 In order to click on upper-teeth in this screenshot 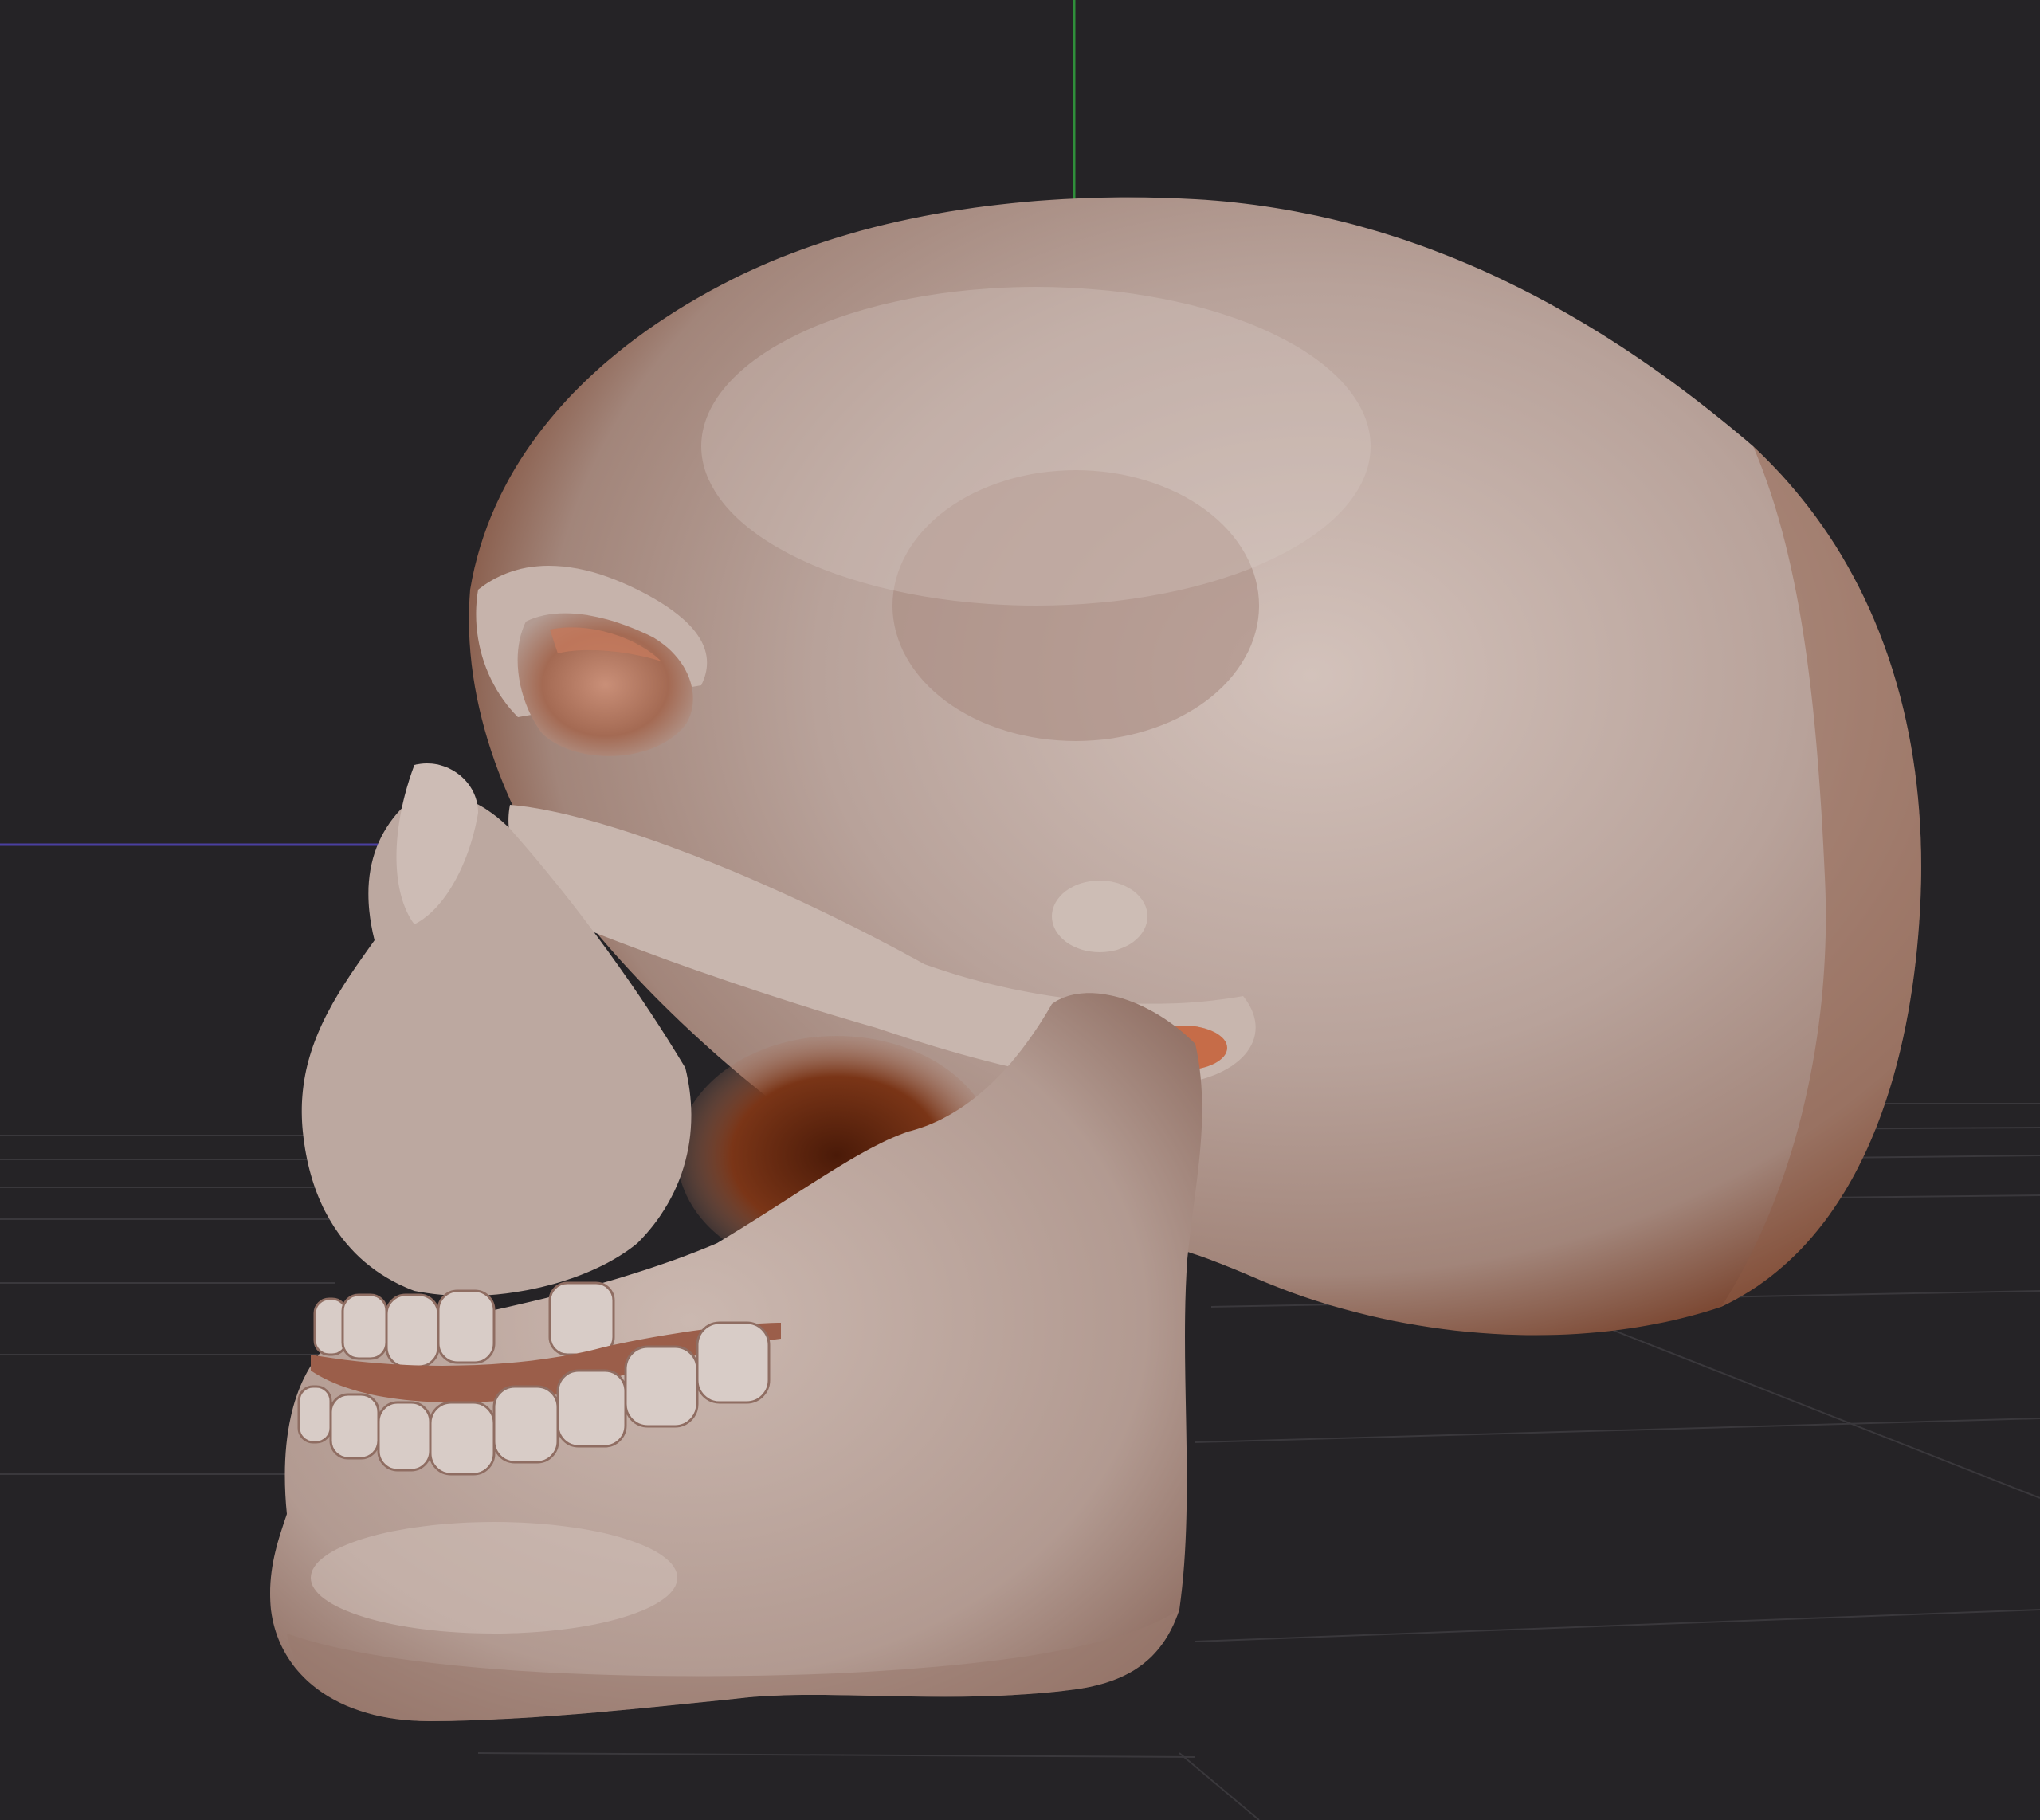, I will do `click(464, 1324)`.